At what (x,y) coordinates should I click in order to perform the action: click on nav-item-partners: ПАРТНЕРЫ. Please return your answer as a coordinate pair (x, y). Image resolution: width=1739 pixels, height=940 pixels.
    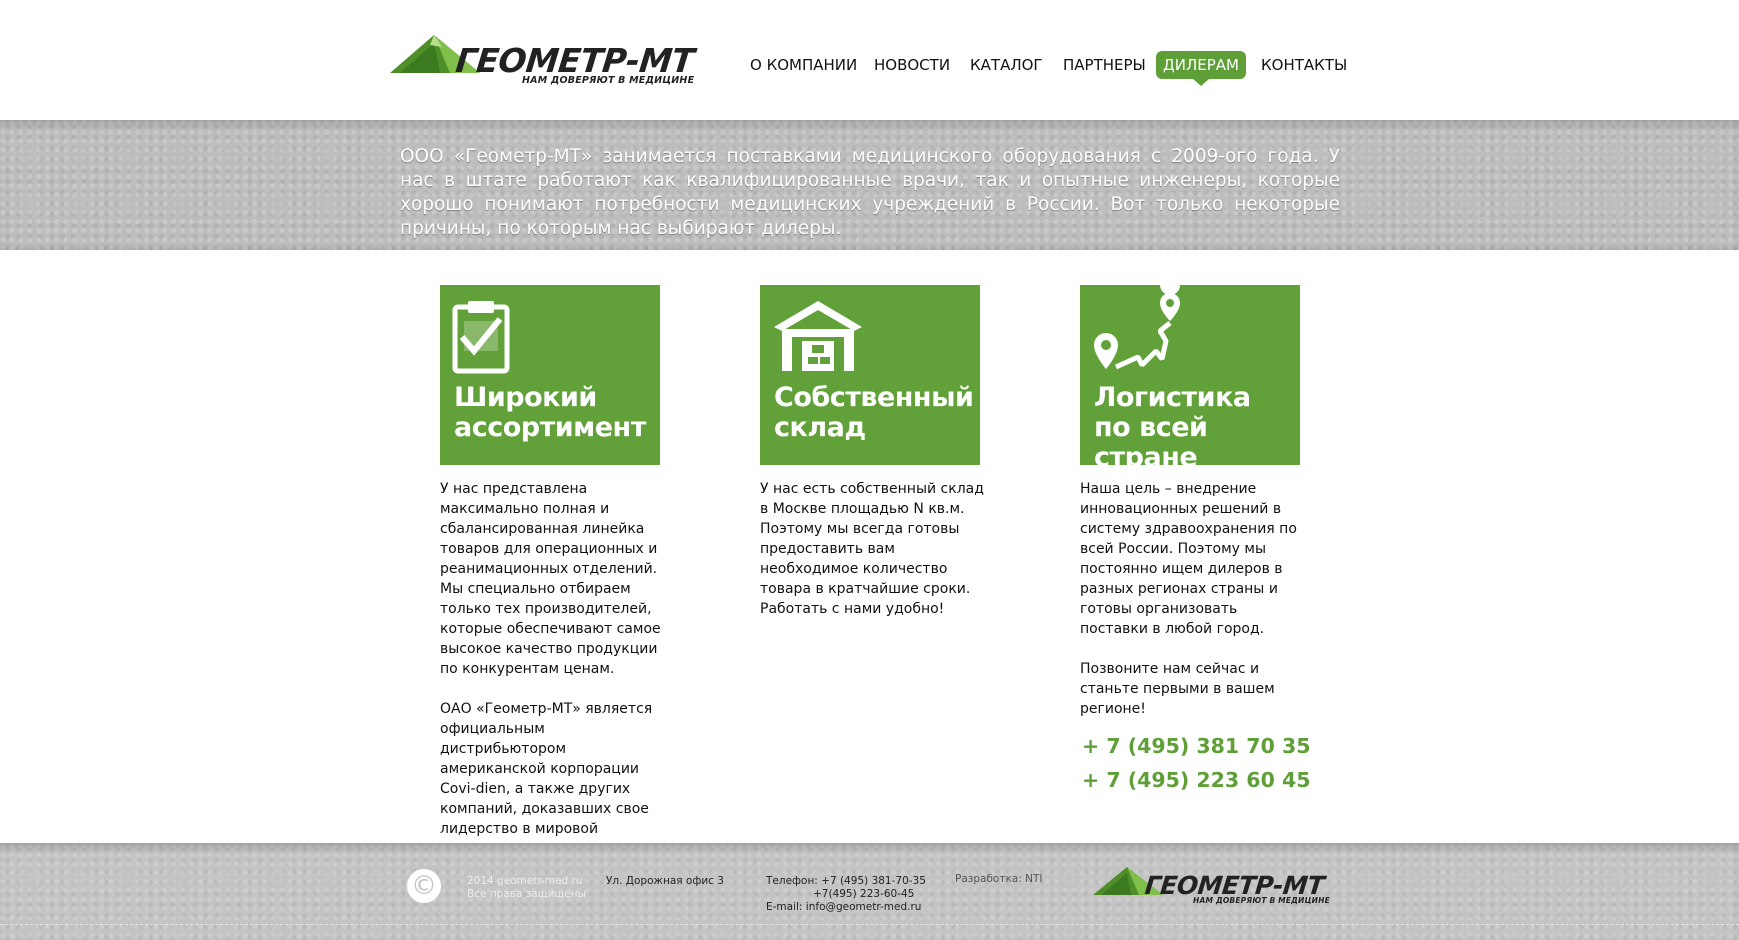
    Looking at the image, I should click on (1104, 65).